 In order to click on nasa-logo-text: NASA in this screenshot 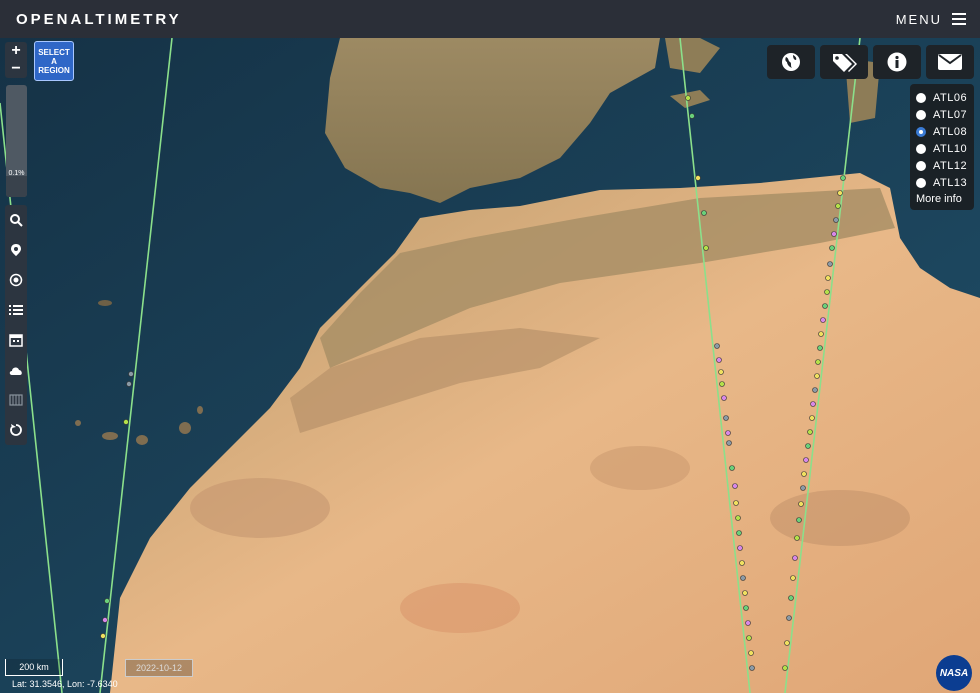, I will do `click(954, 673)`.